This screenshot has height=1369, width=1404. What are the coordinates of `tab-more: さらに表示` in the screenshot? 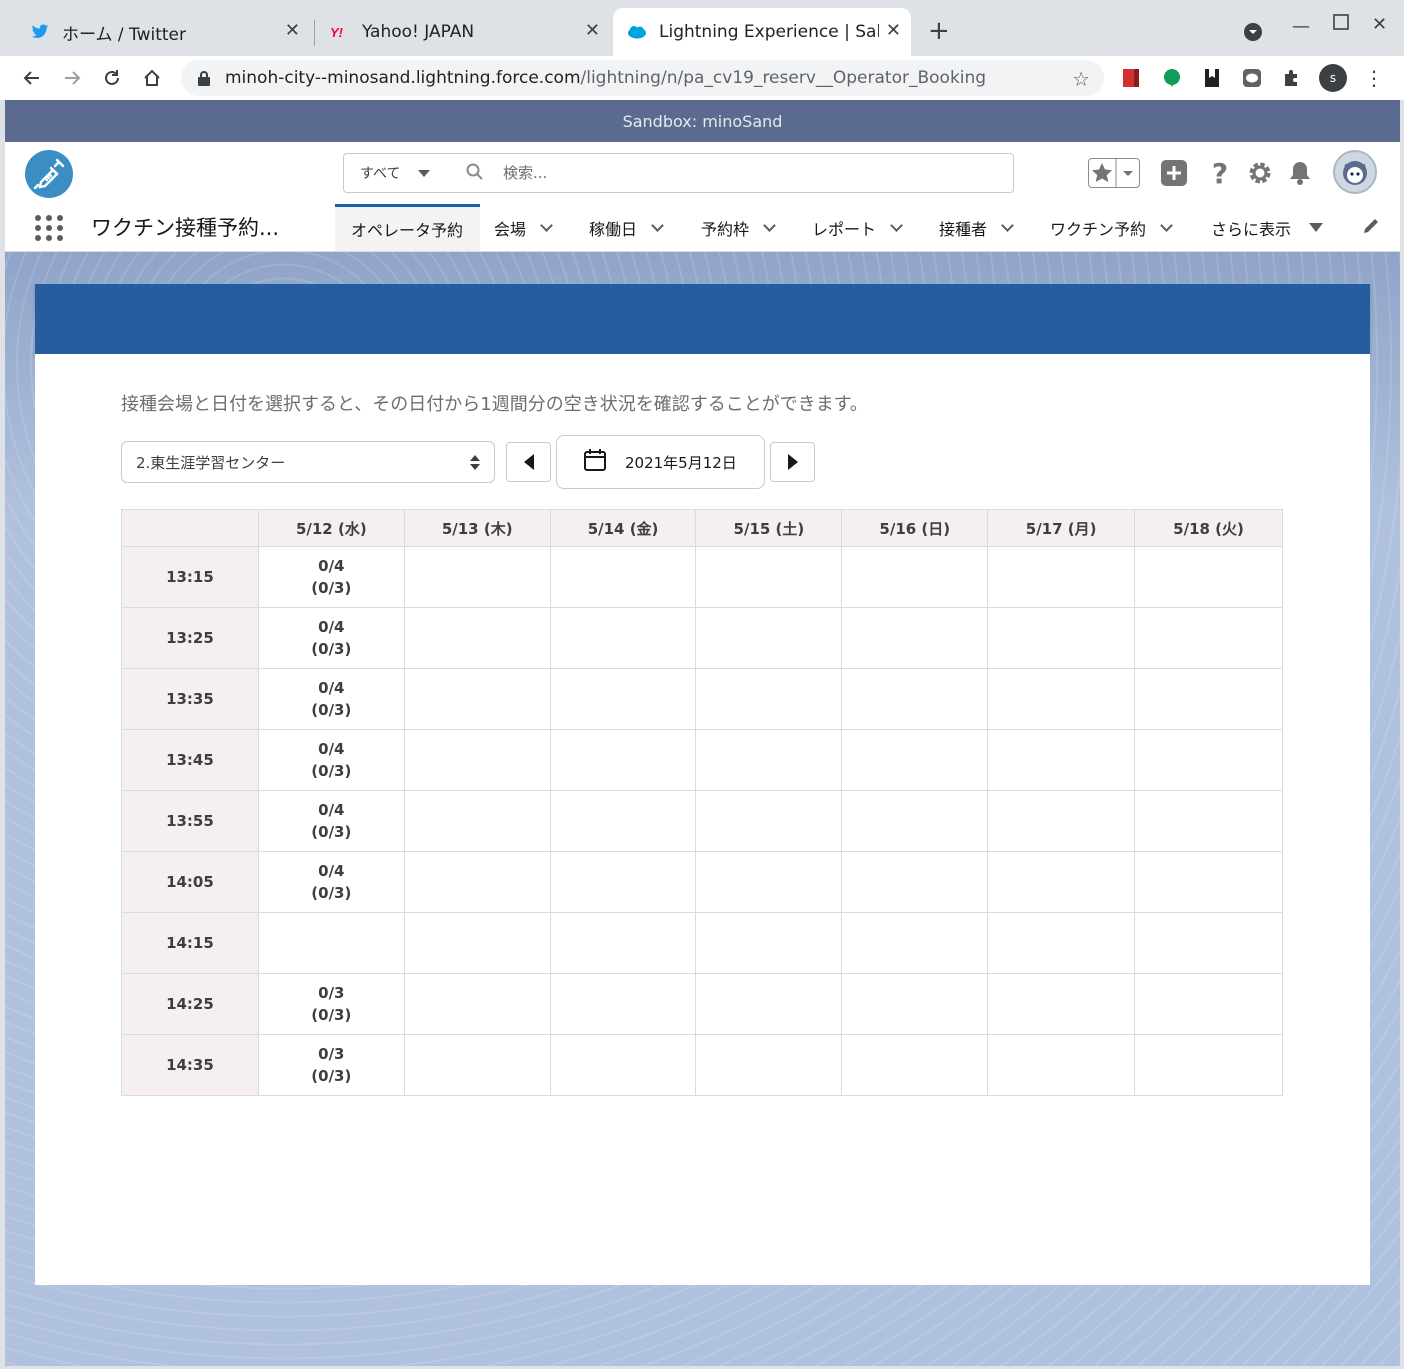 It's located at (1267, 227).